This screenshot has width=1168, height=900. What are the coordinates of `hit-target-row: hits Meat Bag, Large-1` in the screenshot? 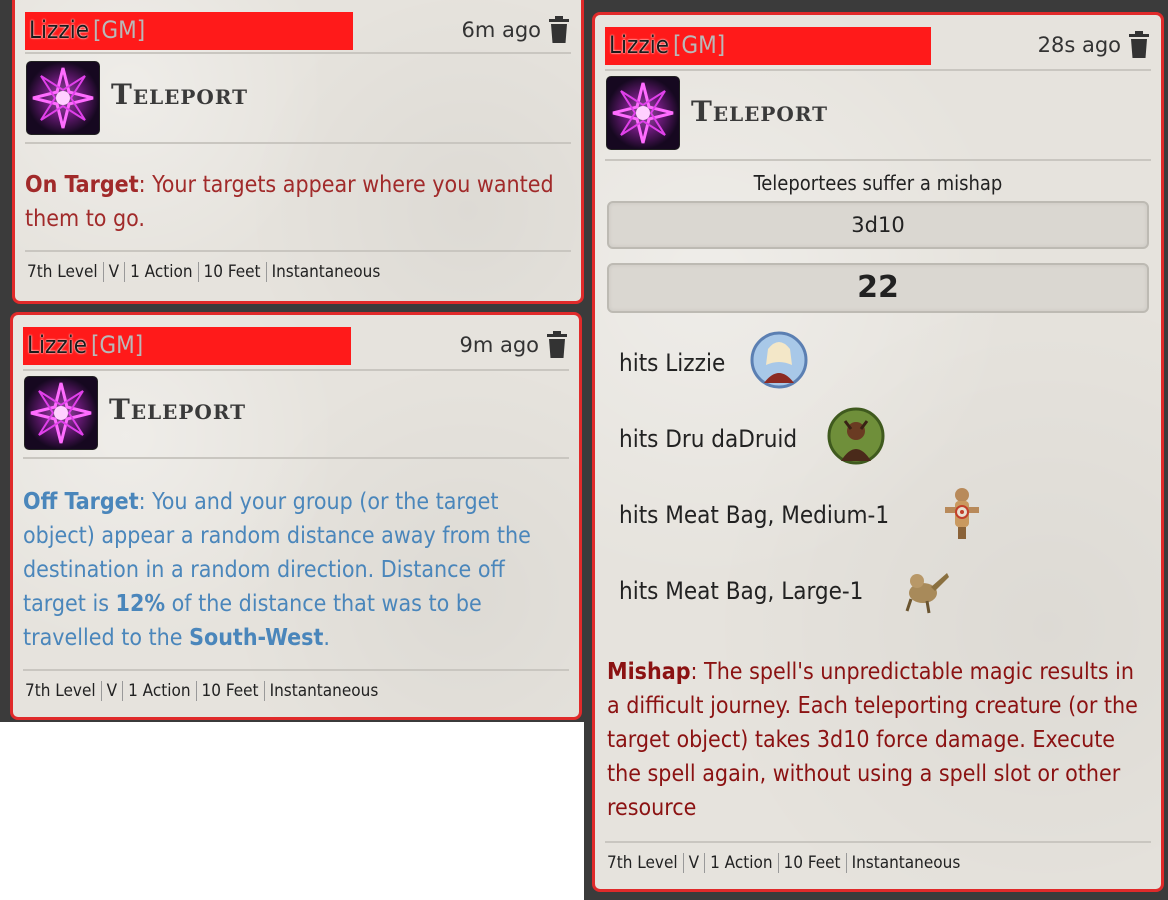 It's located at (741, 591).